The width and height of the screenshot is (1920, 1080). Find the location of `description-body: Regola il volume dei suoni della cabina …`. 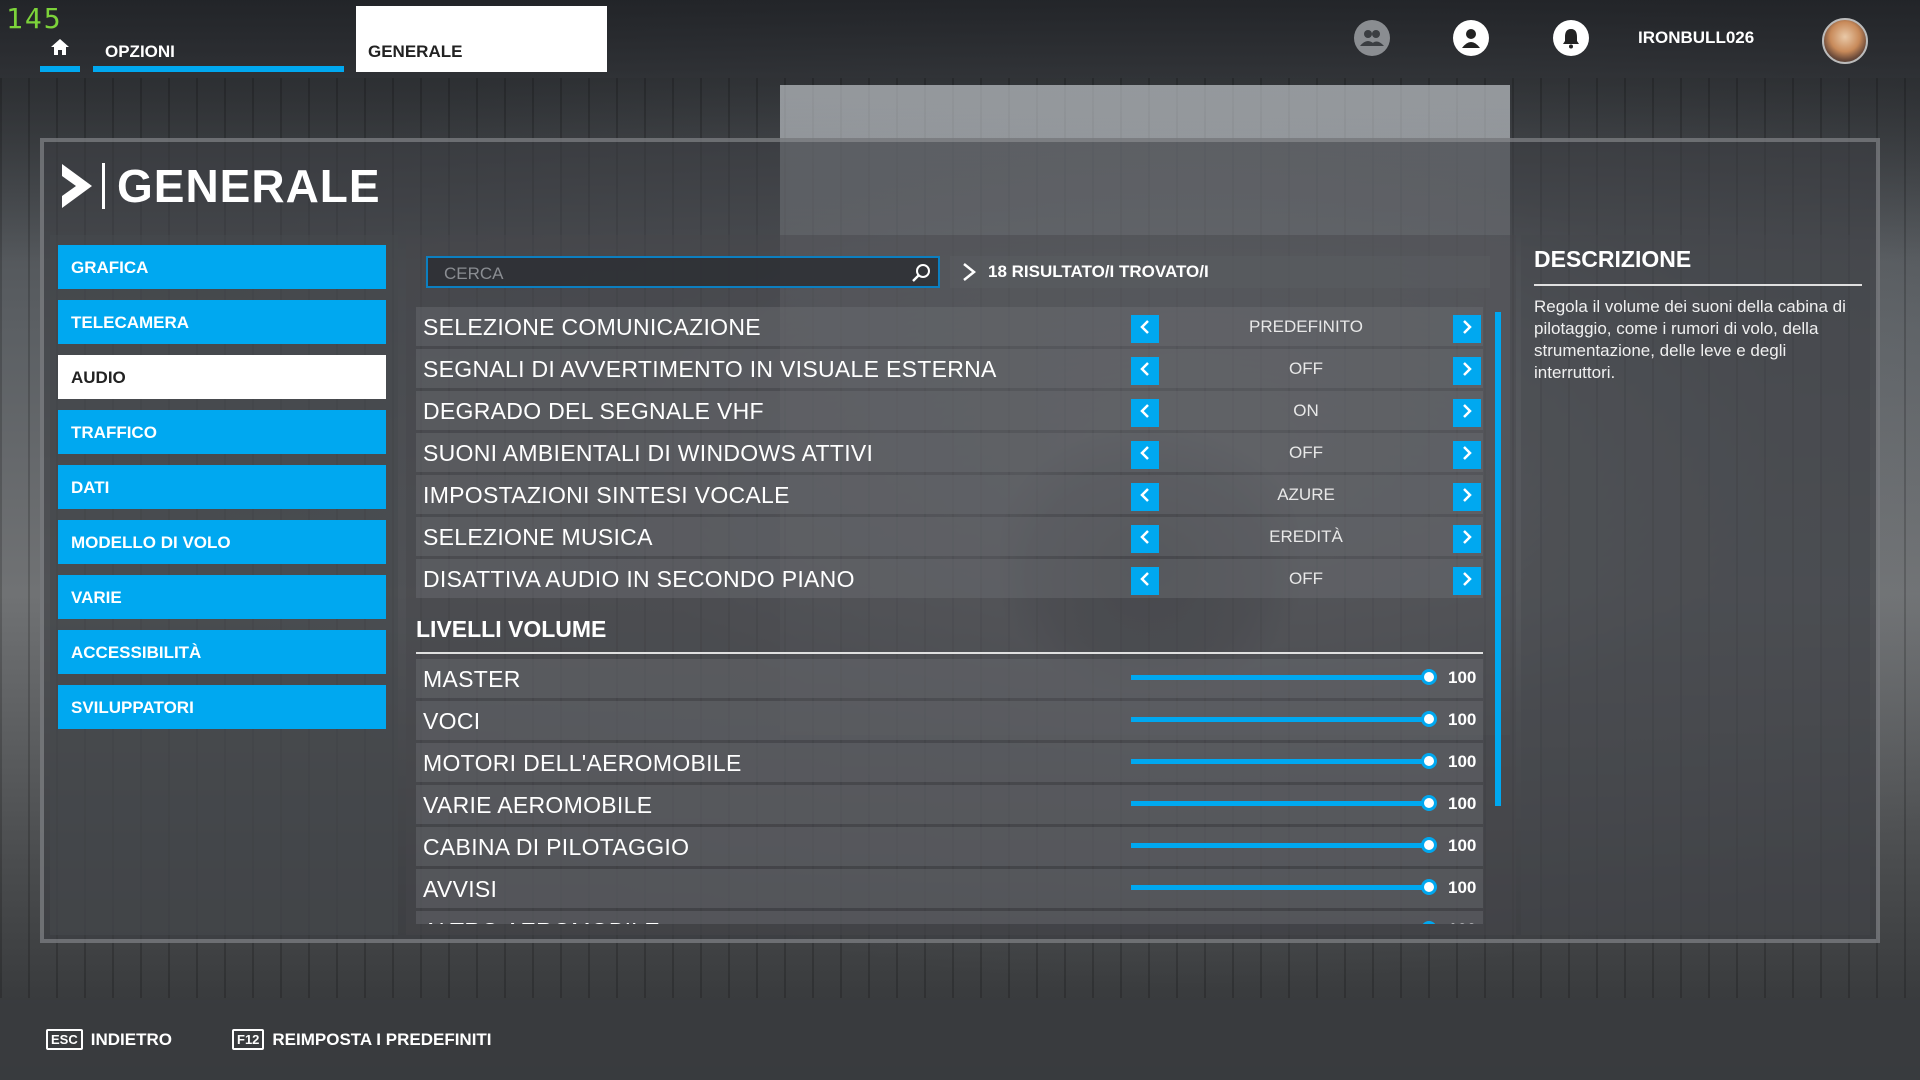

description-body: Regola il volume dei suoni della cabina … is located at coordinates (1690, 339).